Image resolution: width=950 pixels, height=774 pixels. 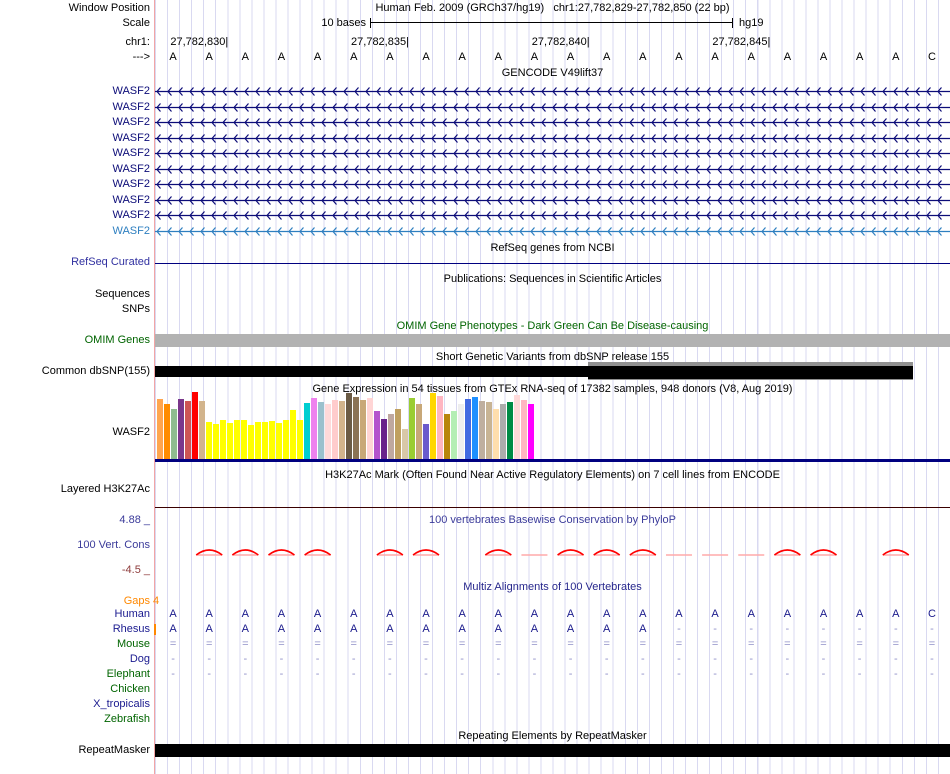 I want to click on publications-snps-label: SNPs, so click(x=75, y=309).